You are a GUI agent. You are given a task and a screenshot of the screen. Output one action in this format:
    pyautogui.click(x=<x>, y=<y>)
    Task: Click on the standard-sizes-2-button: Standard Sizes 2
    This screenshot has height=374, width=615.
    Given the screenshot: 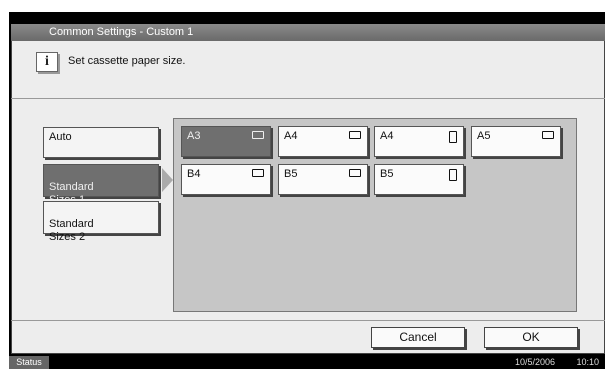 What is the action you would take?
    pyautogui.click(x=101, y=222)
    